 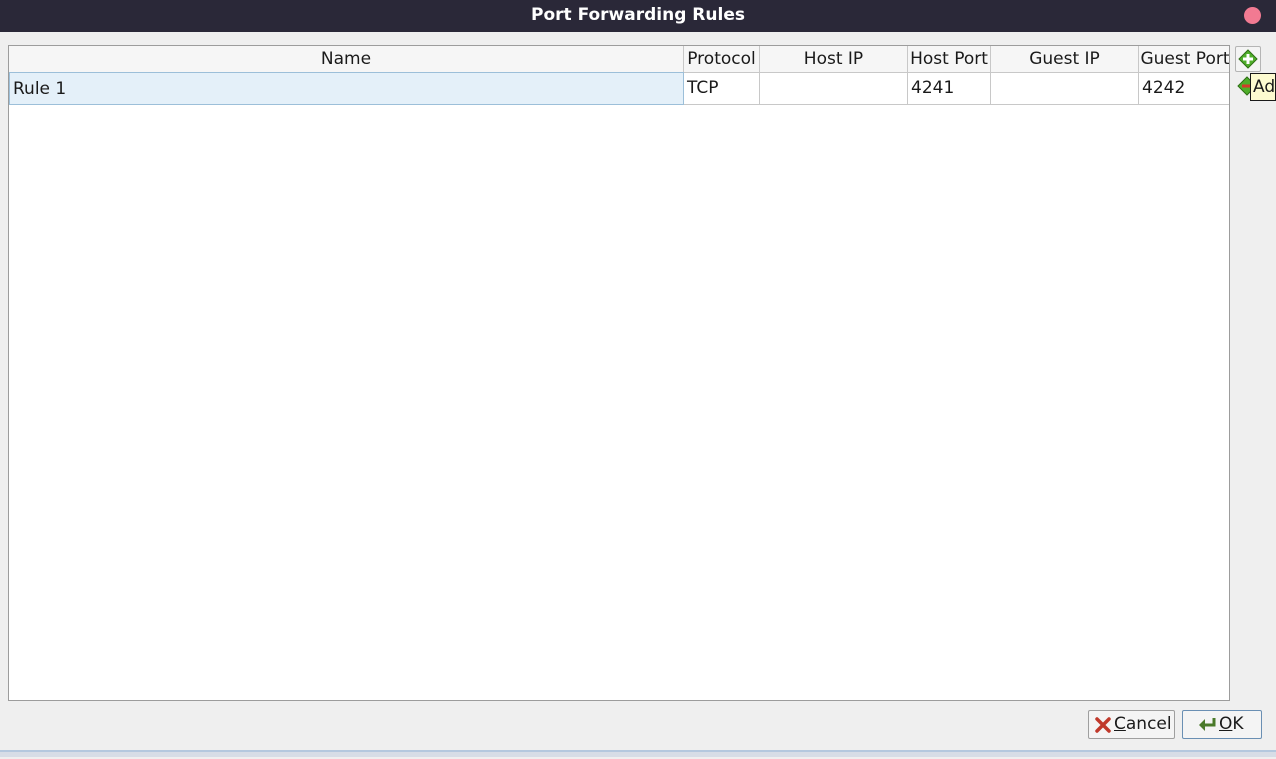 What do you see at coordinates (1263, 87) in the screenshot?
I see `tooltip: Ad` at bounding box center [1263, 87].